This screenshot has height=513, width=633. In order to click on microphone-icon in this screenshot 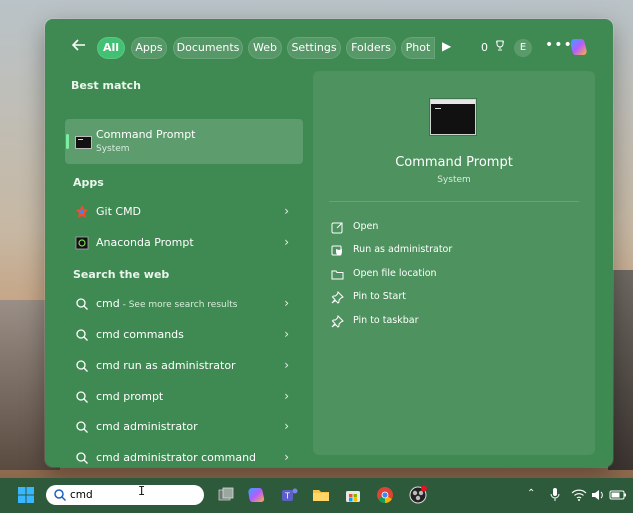, I will do `click(555, 495)`.